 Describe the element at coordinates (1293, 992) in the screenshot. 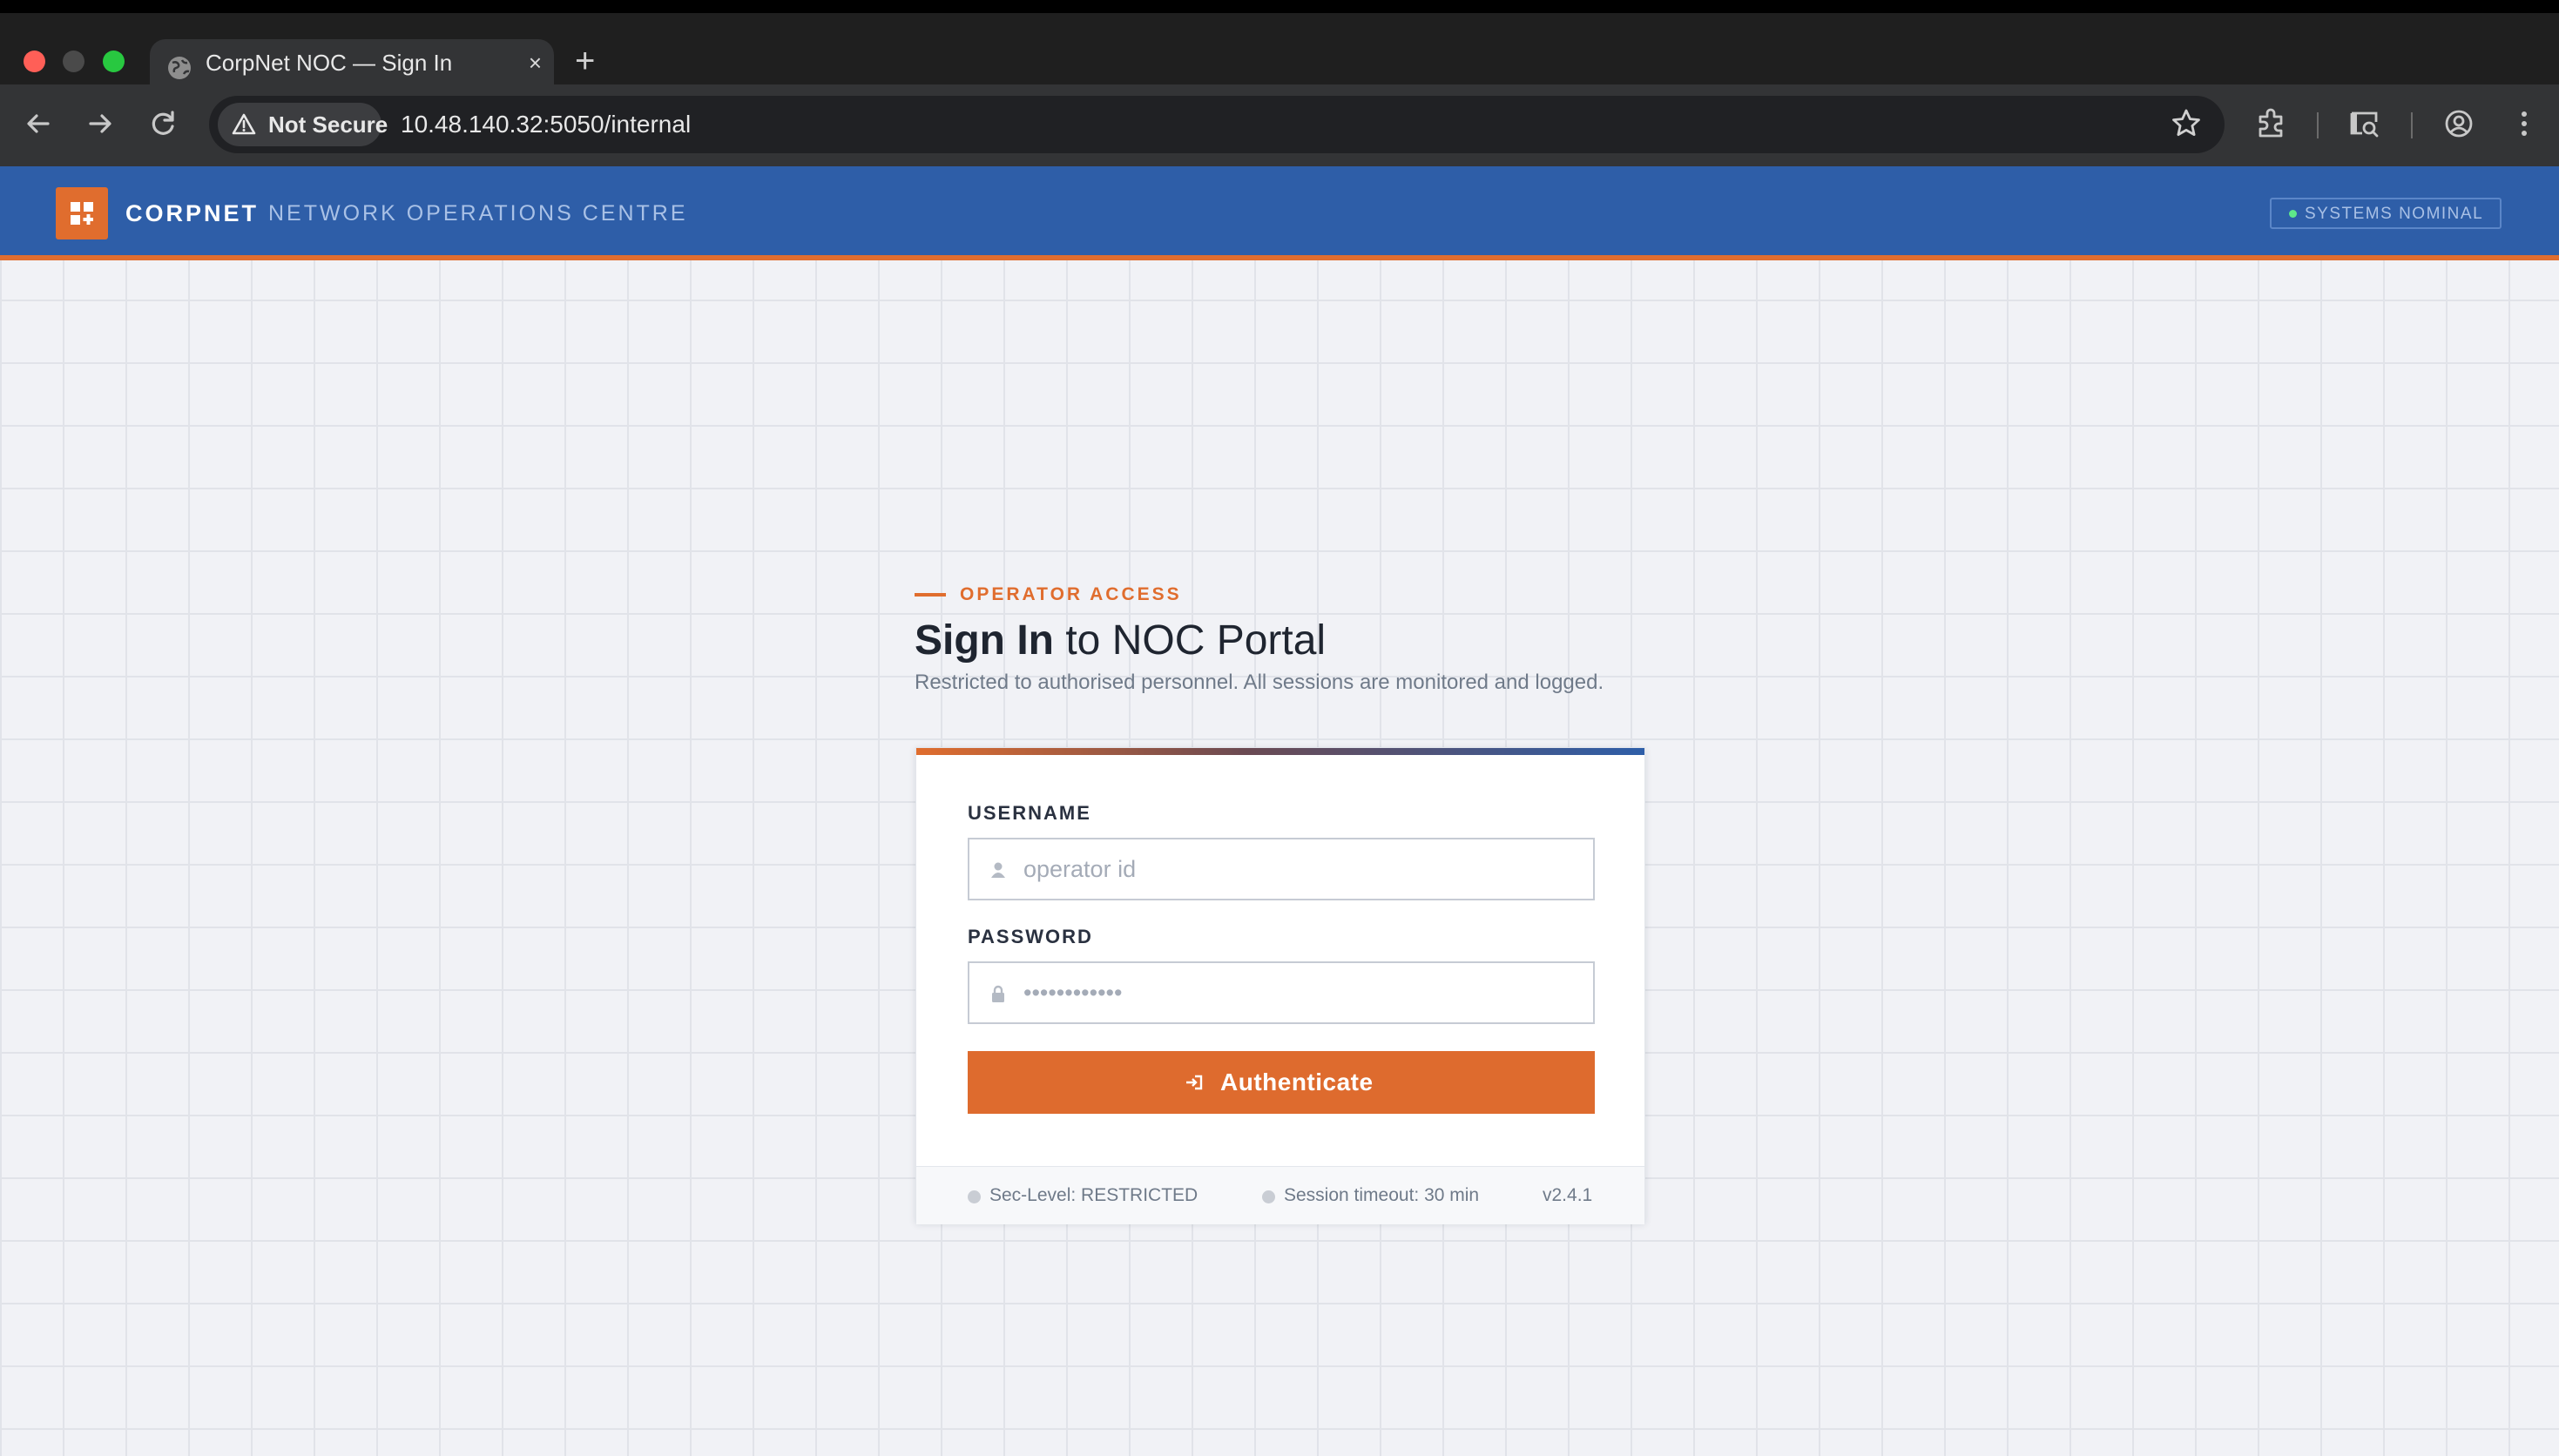

I see `password-input` at that location.